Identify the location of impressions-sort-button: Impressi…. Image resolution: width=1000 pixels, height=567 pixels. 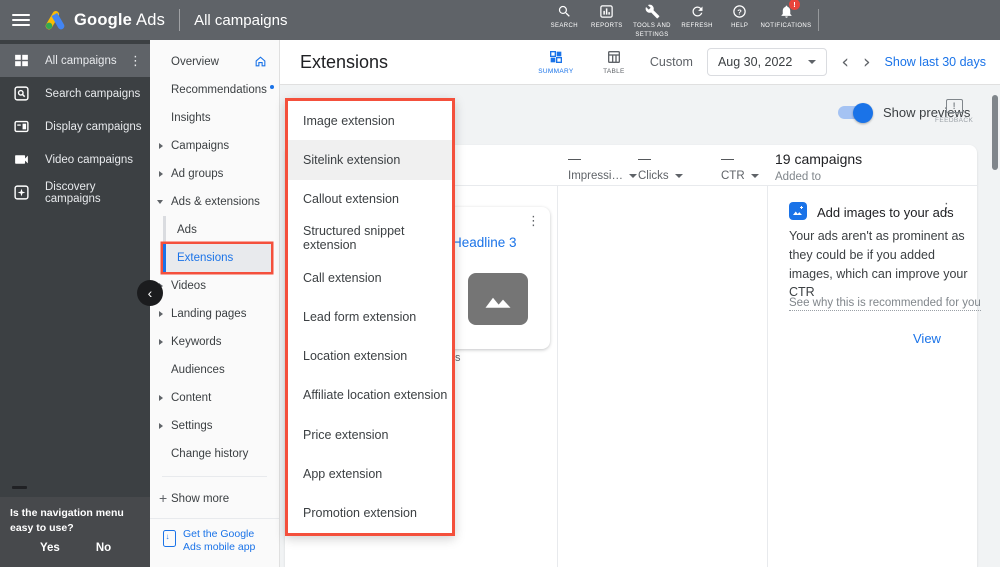
(602, 176).